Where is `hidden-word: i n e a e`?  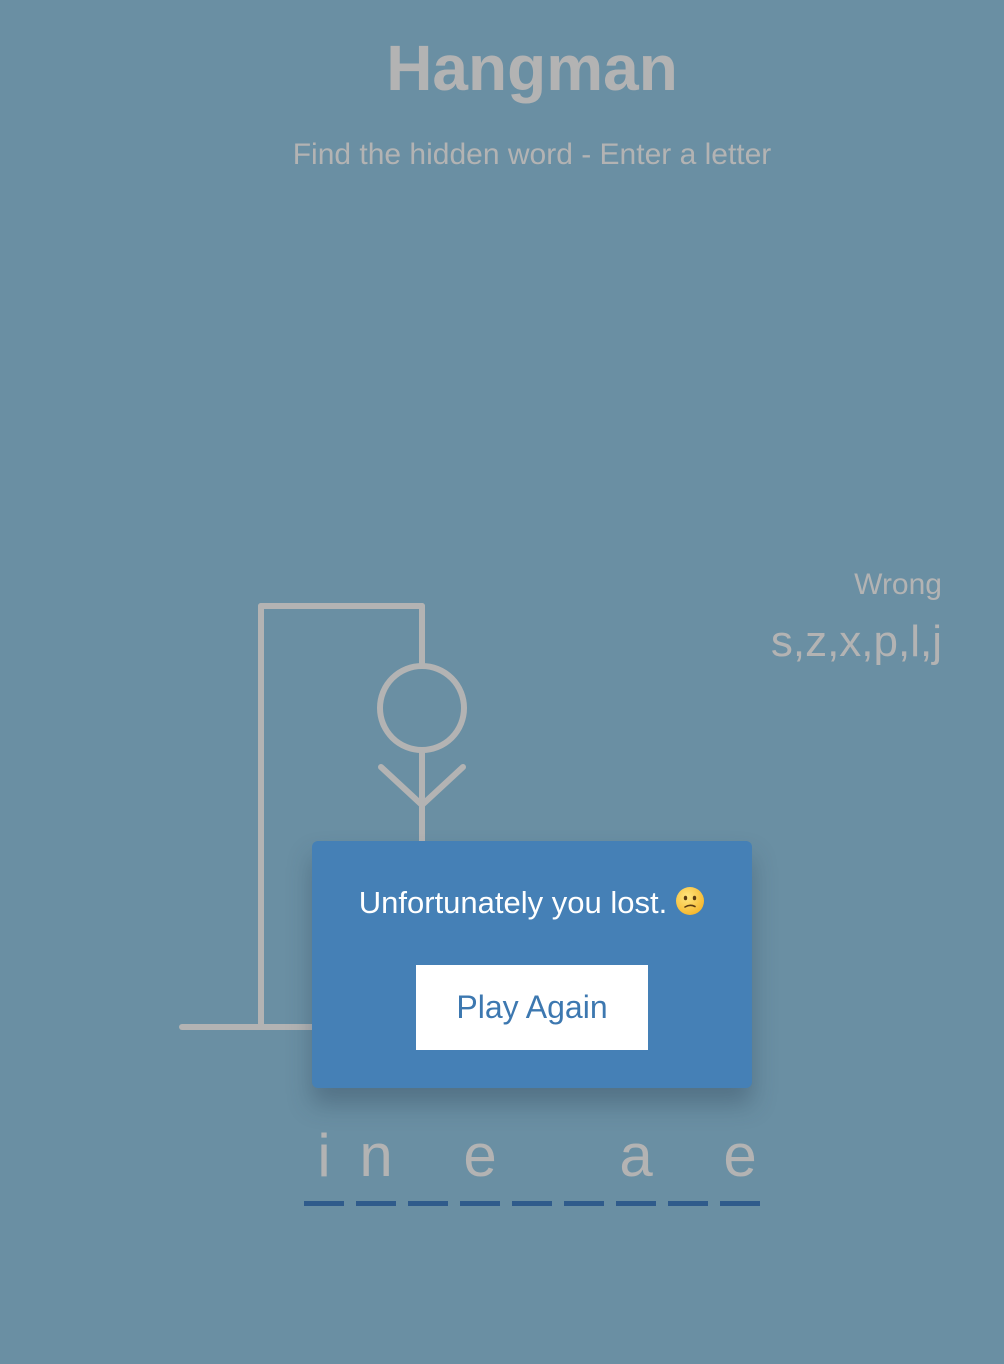 hidden-word: i n e a e is located at coordinates (532, 1164).